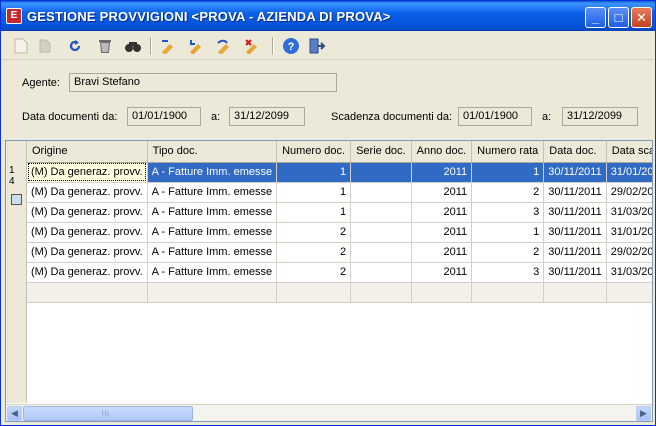  What do you see at coordinates (381, 152) in the screenshot?
I see `column-header-serie-doc: Serie doc.` at bounding box center [381, 152].